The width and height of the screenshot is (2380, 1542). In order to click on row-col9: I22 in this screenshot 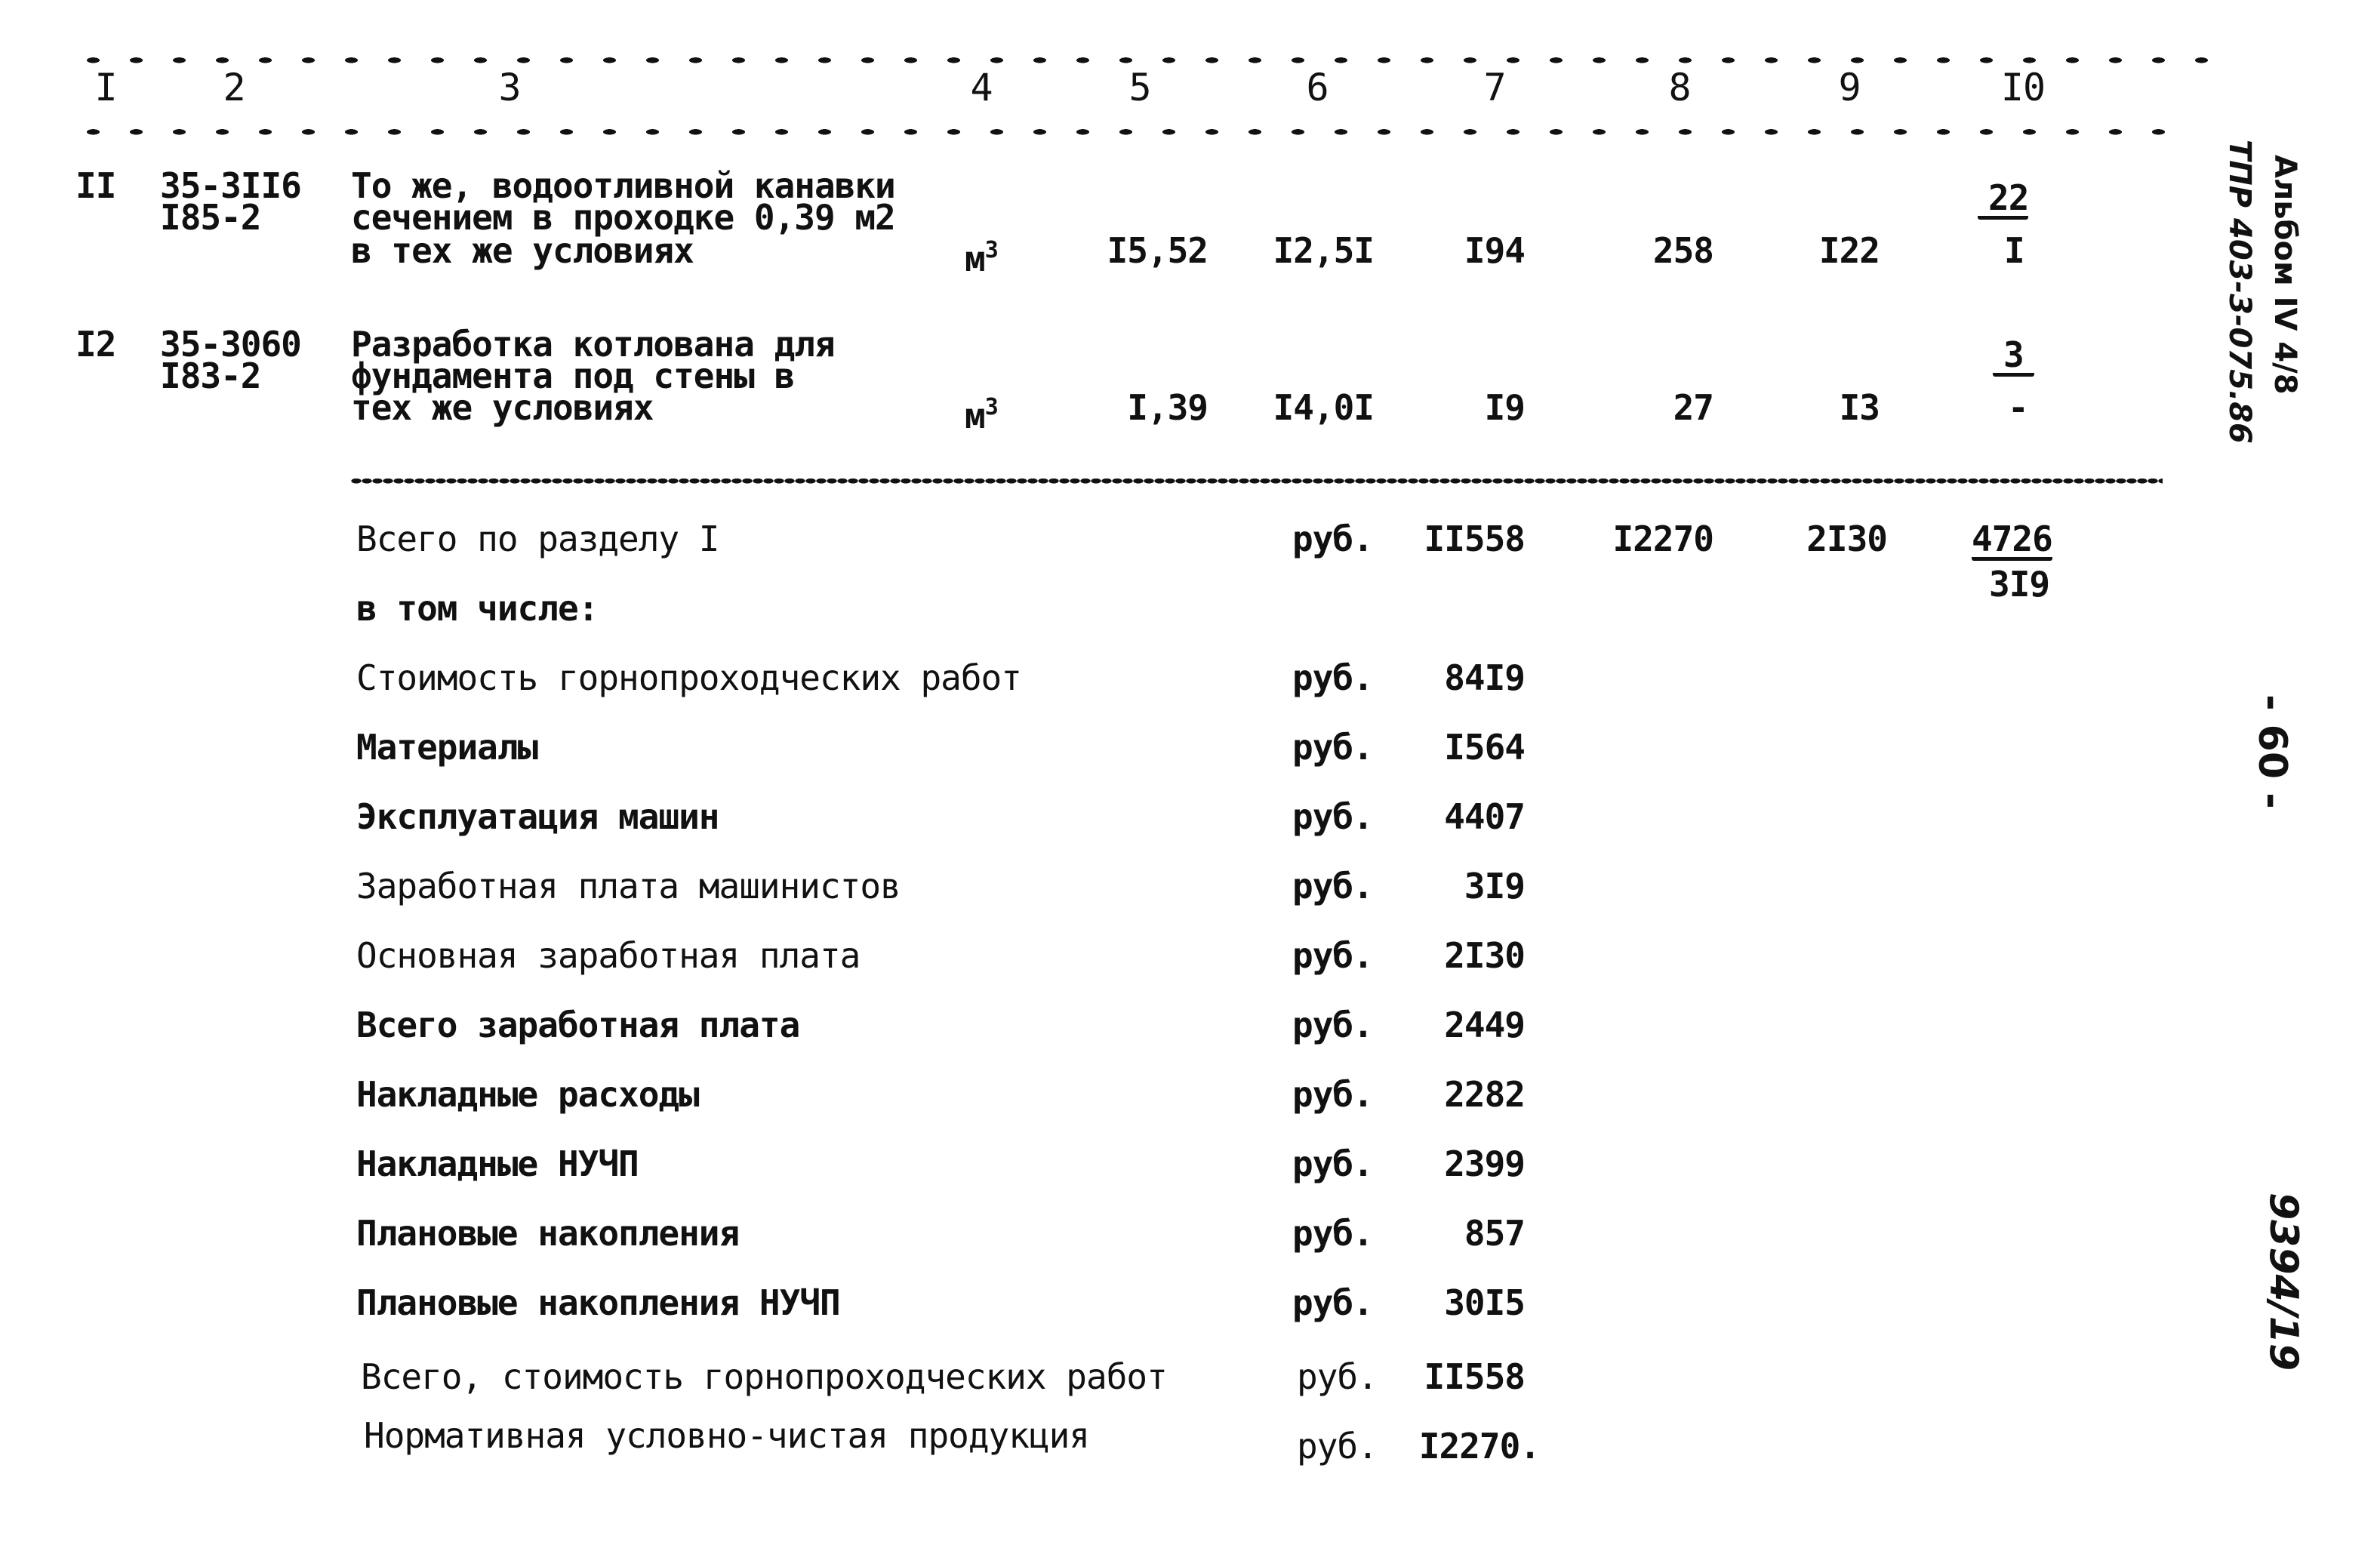, I will do `click(1849, 250)`.